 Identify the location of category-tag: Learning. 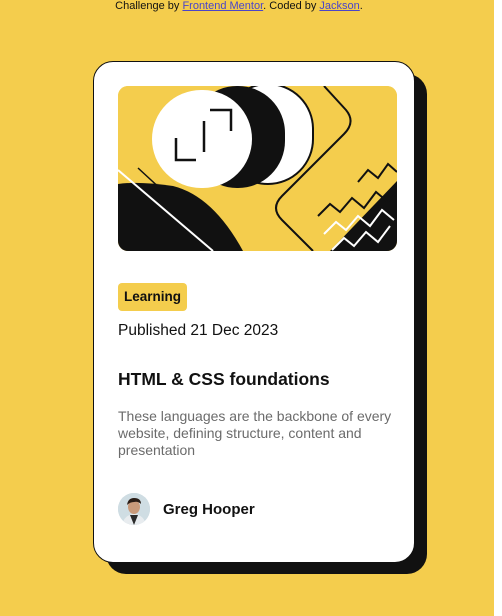
(153, 297).